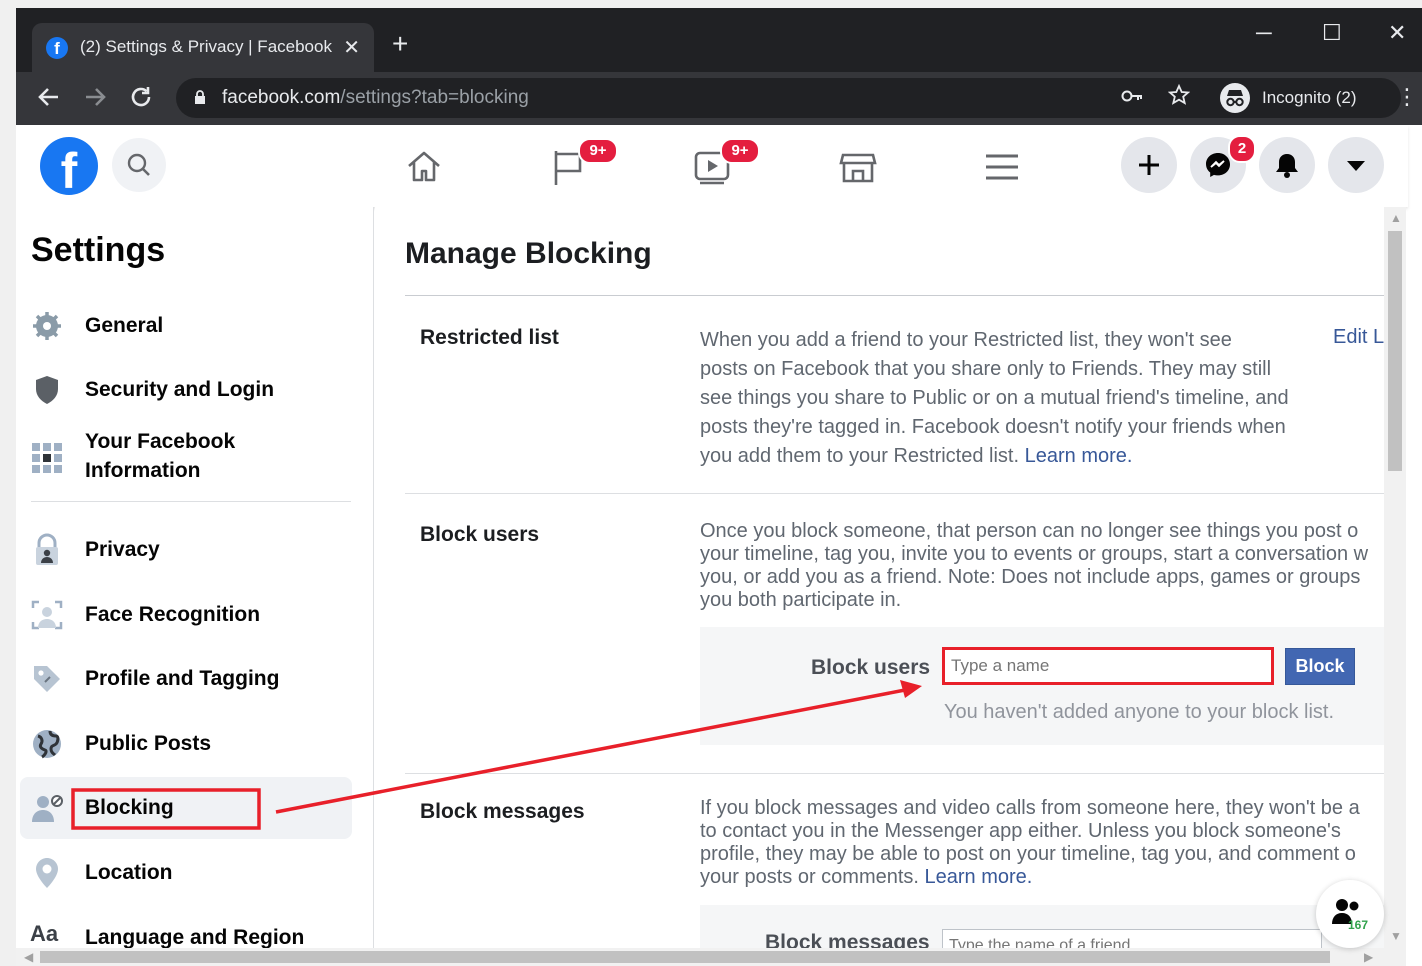 Image resolution: width=1422 pixels, height=966 pixels. I want to click on location-pin-icon, so click(47, 873).